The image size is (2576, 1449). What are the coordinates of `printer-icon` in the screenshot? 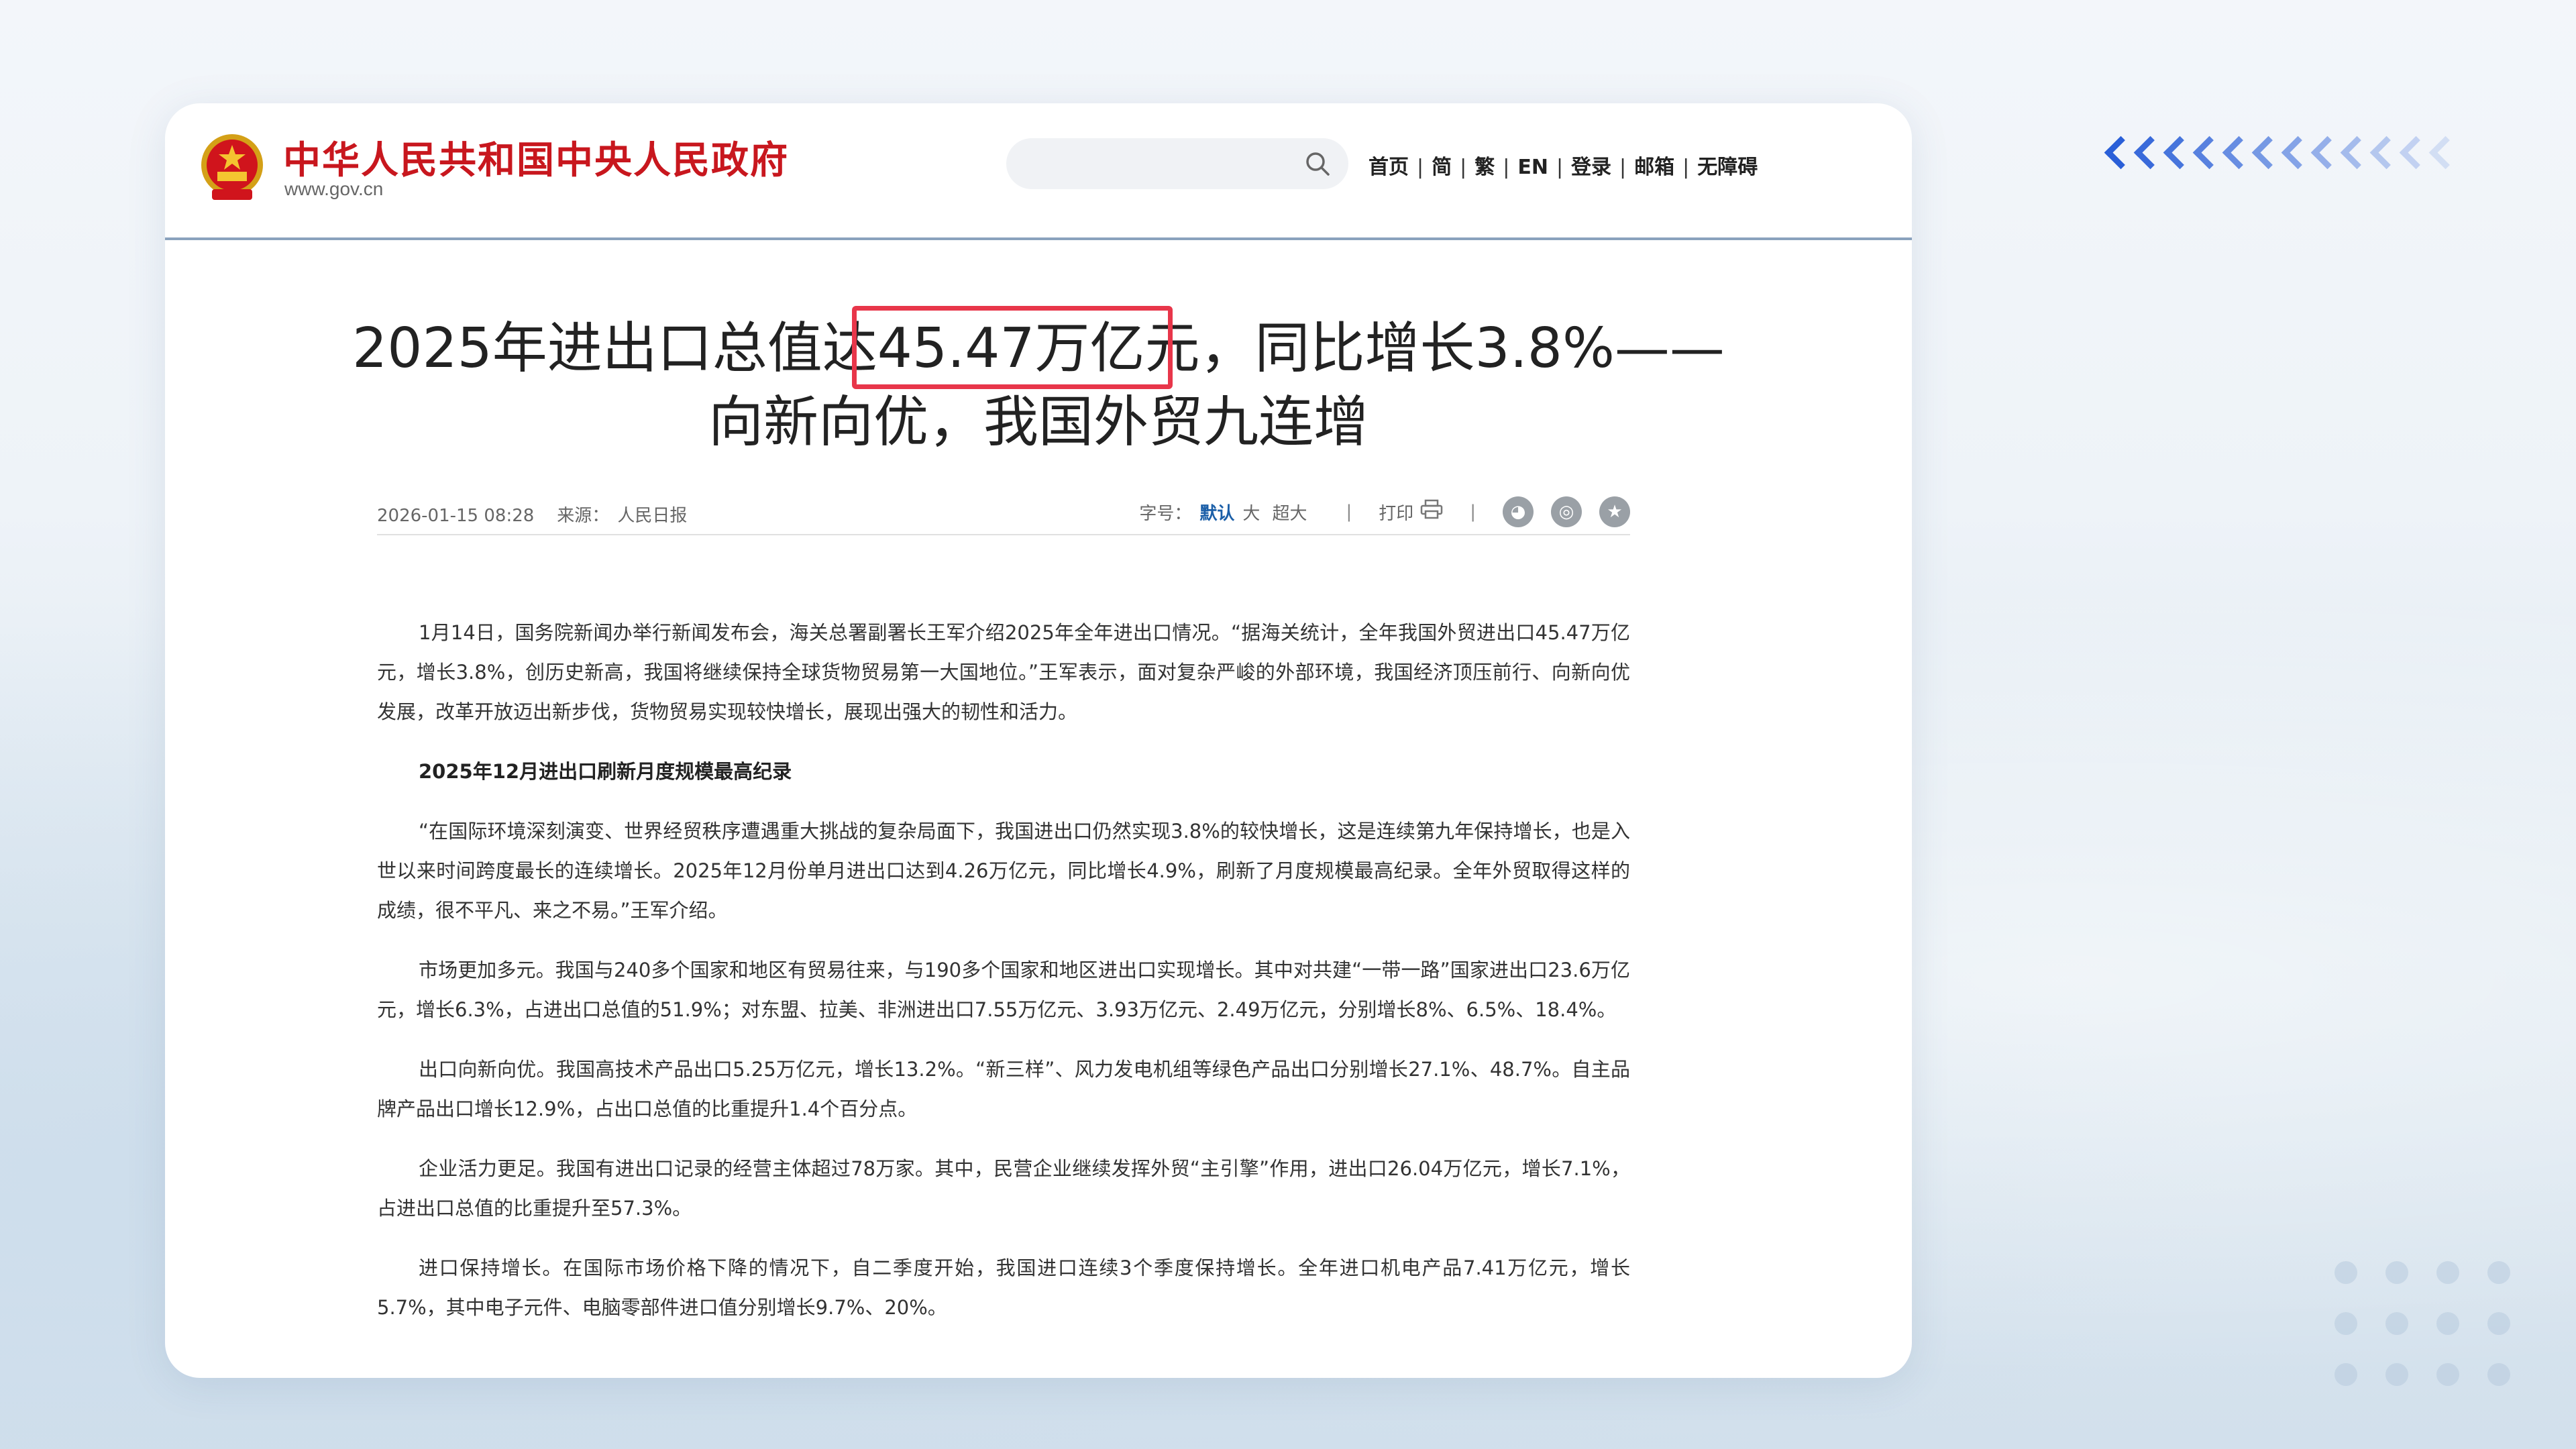 It's located at (1431, 509).